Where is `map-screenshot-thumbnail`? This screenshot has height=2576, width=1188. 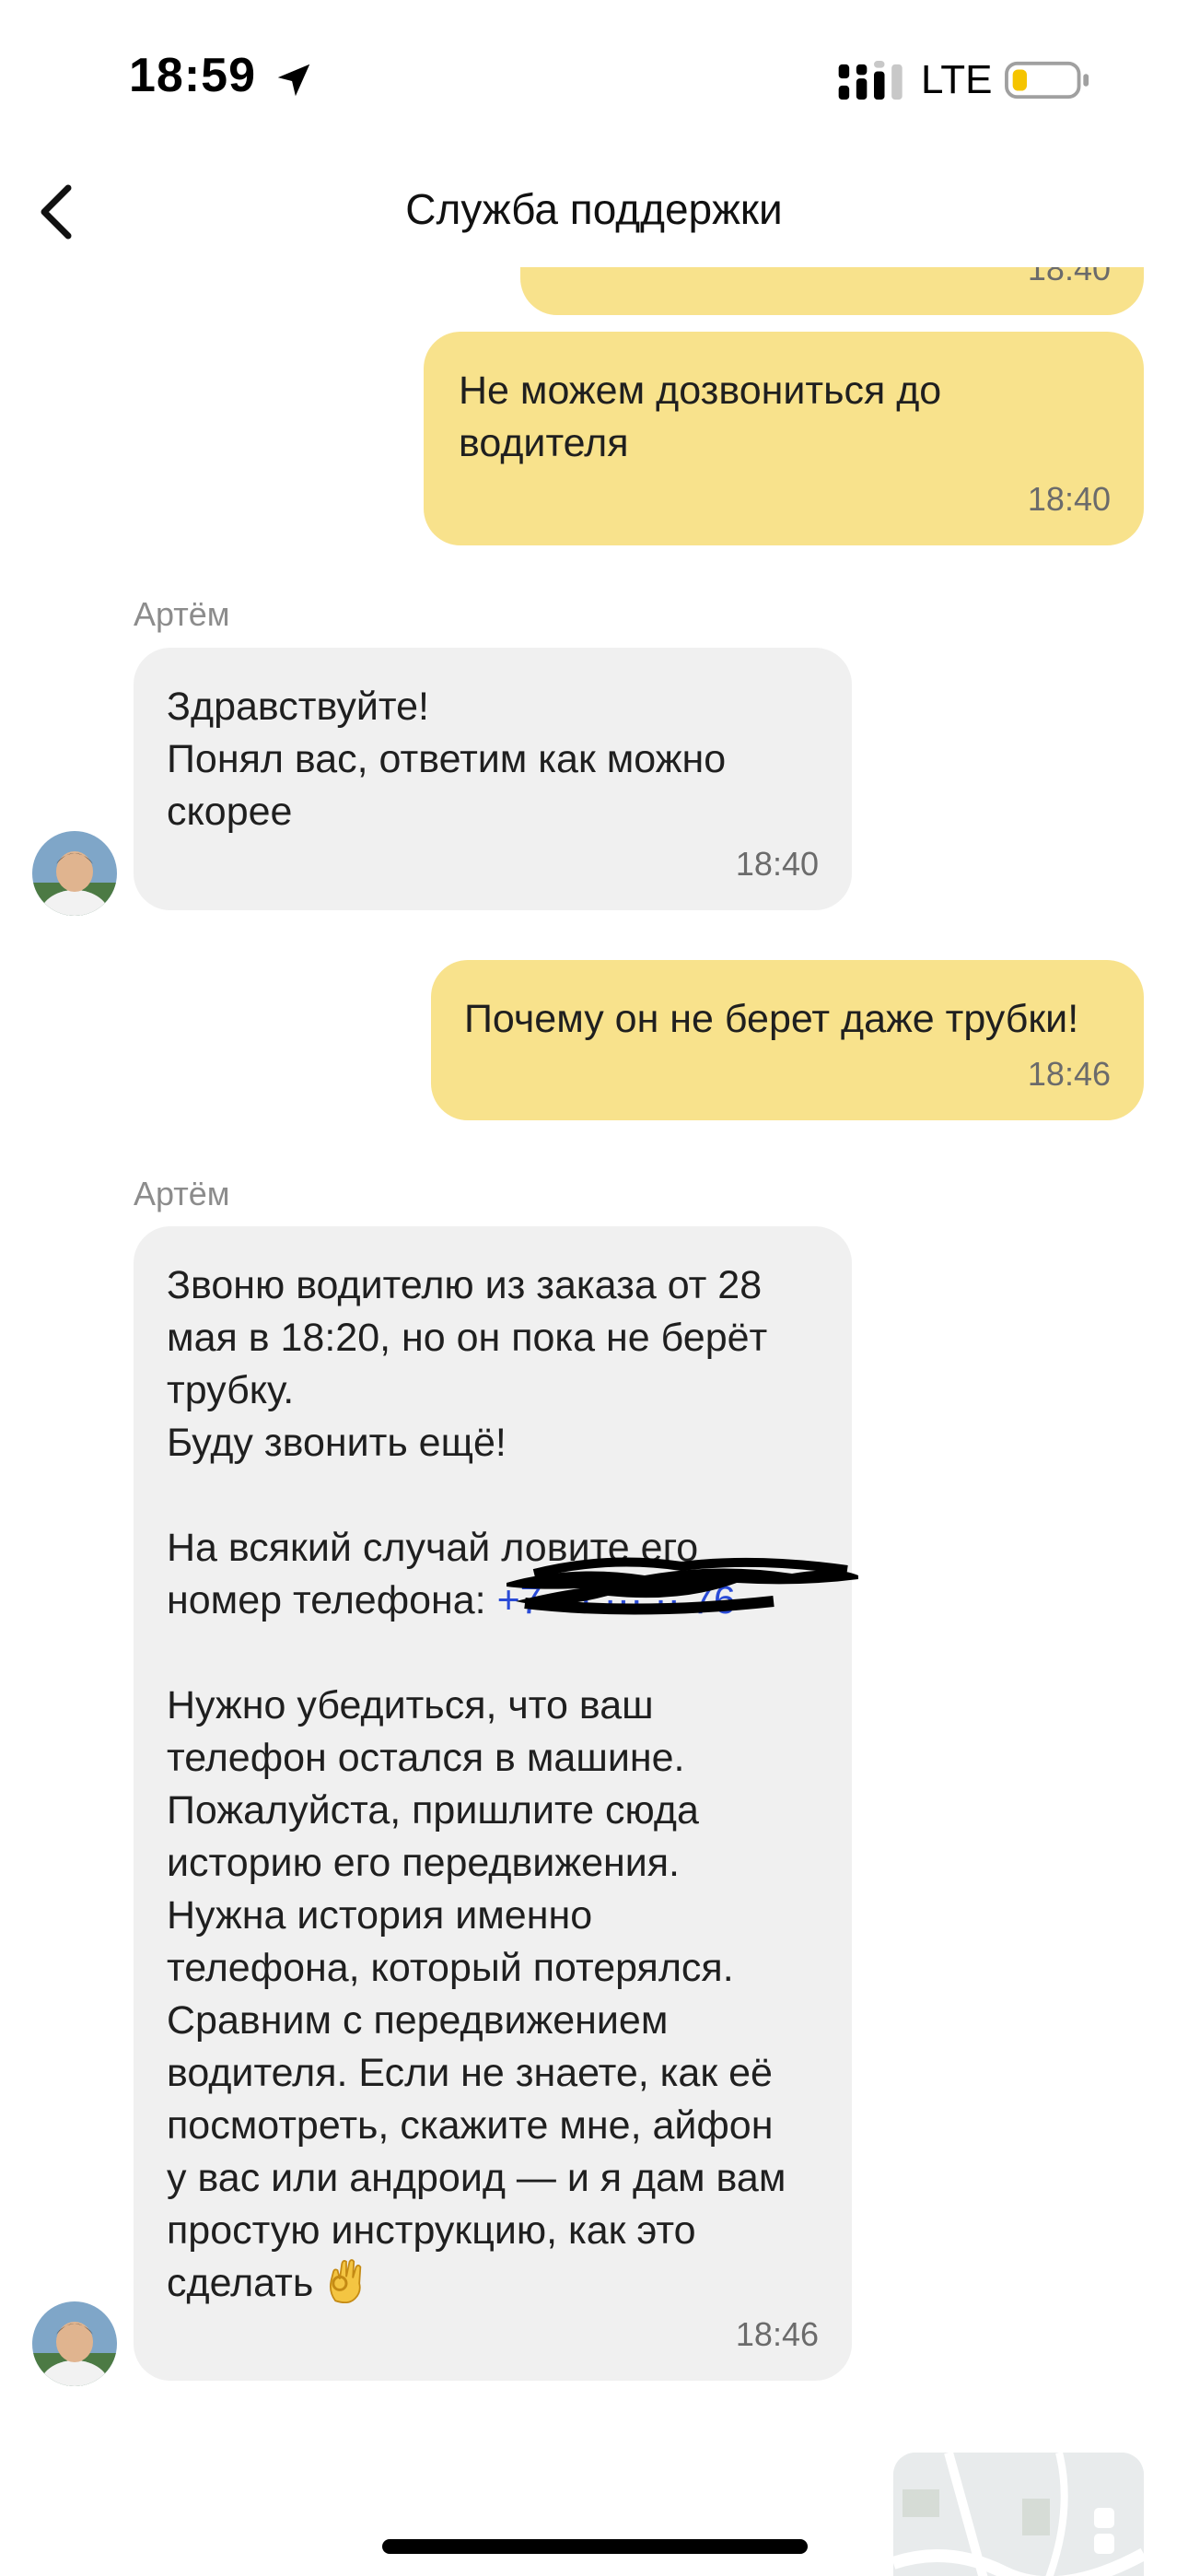 map-screenshot-thumbnail is located at coordinates (1019, 2514).